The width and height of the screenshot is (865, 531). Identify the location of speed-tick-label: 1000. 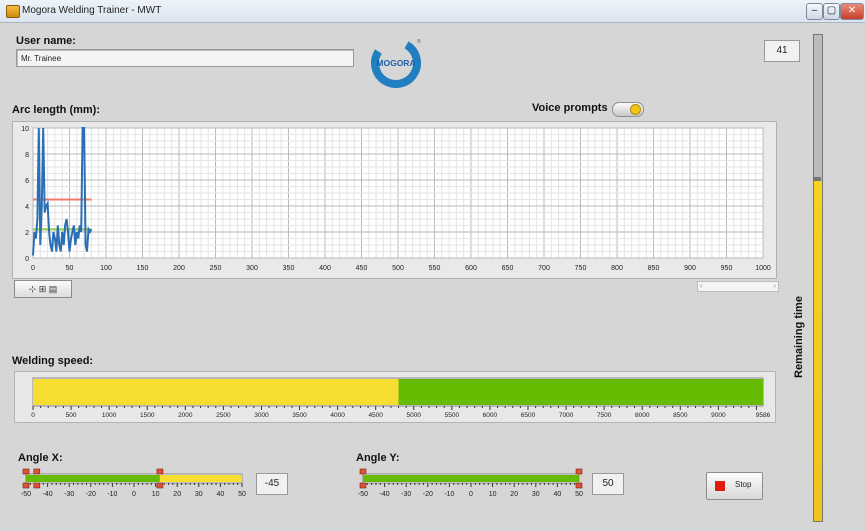
(109, 415).